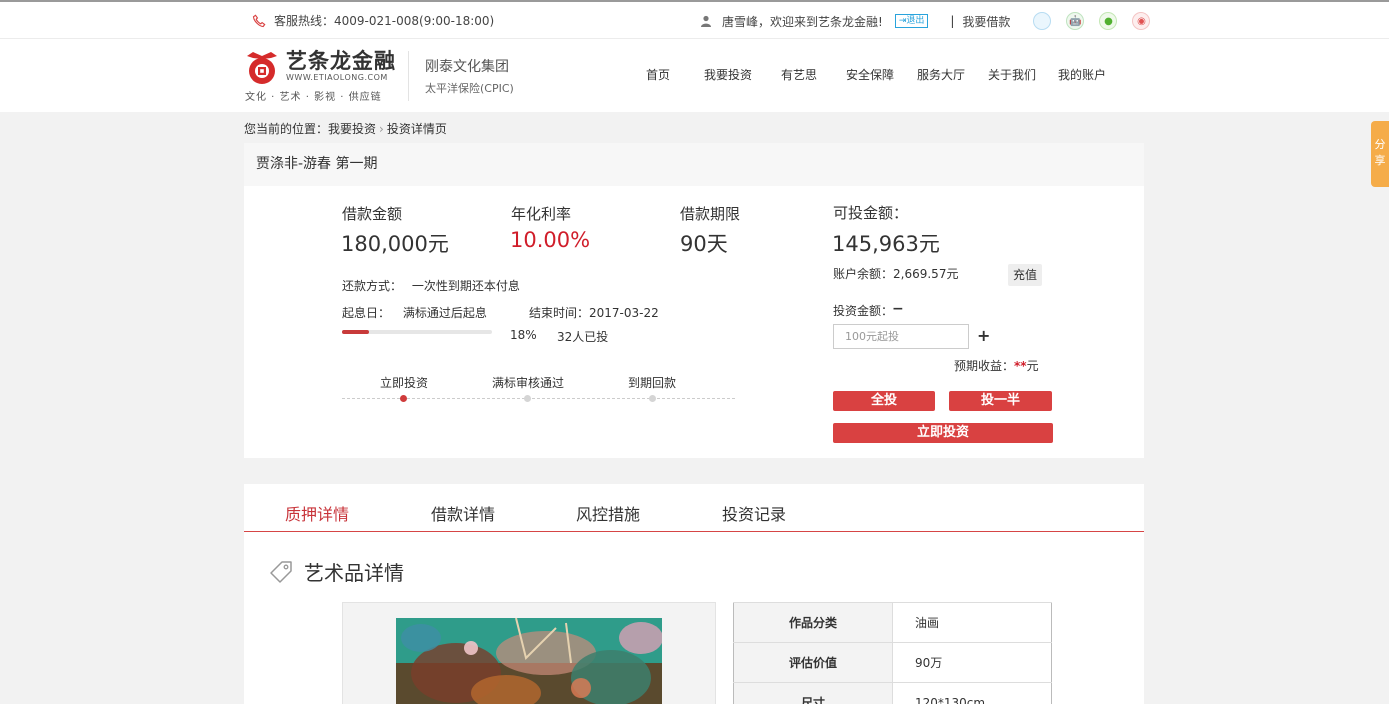  Describe the element at coordinates (886, 244) in the screenshot. I see `available-value: 145,963元` at that location.